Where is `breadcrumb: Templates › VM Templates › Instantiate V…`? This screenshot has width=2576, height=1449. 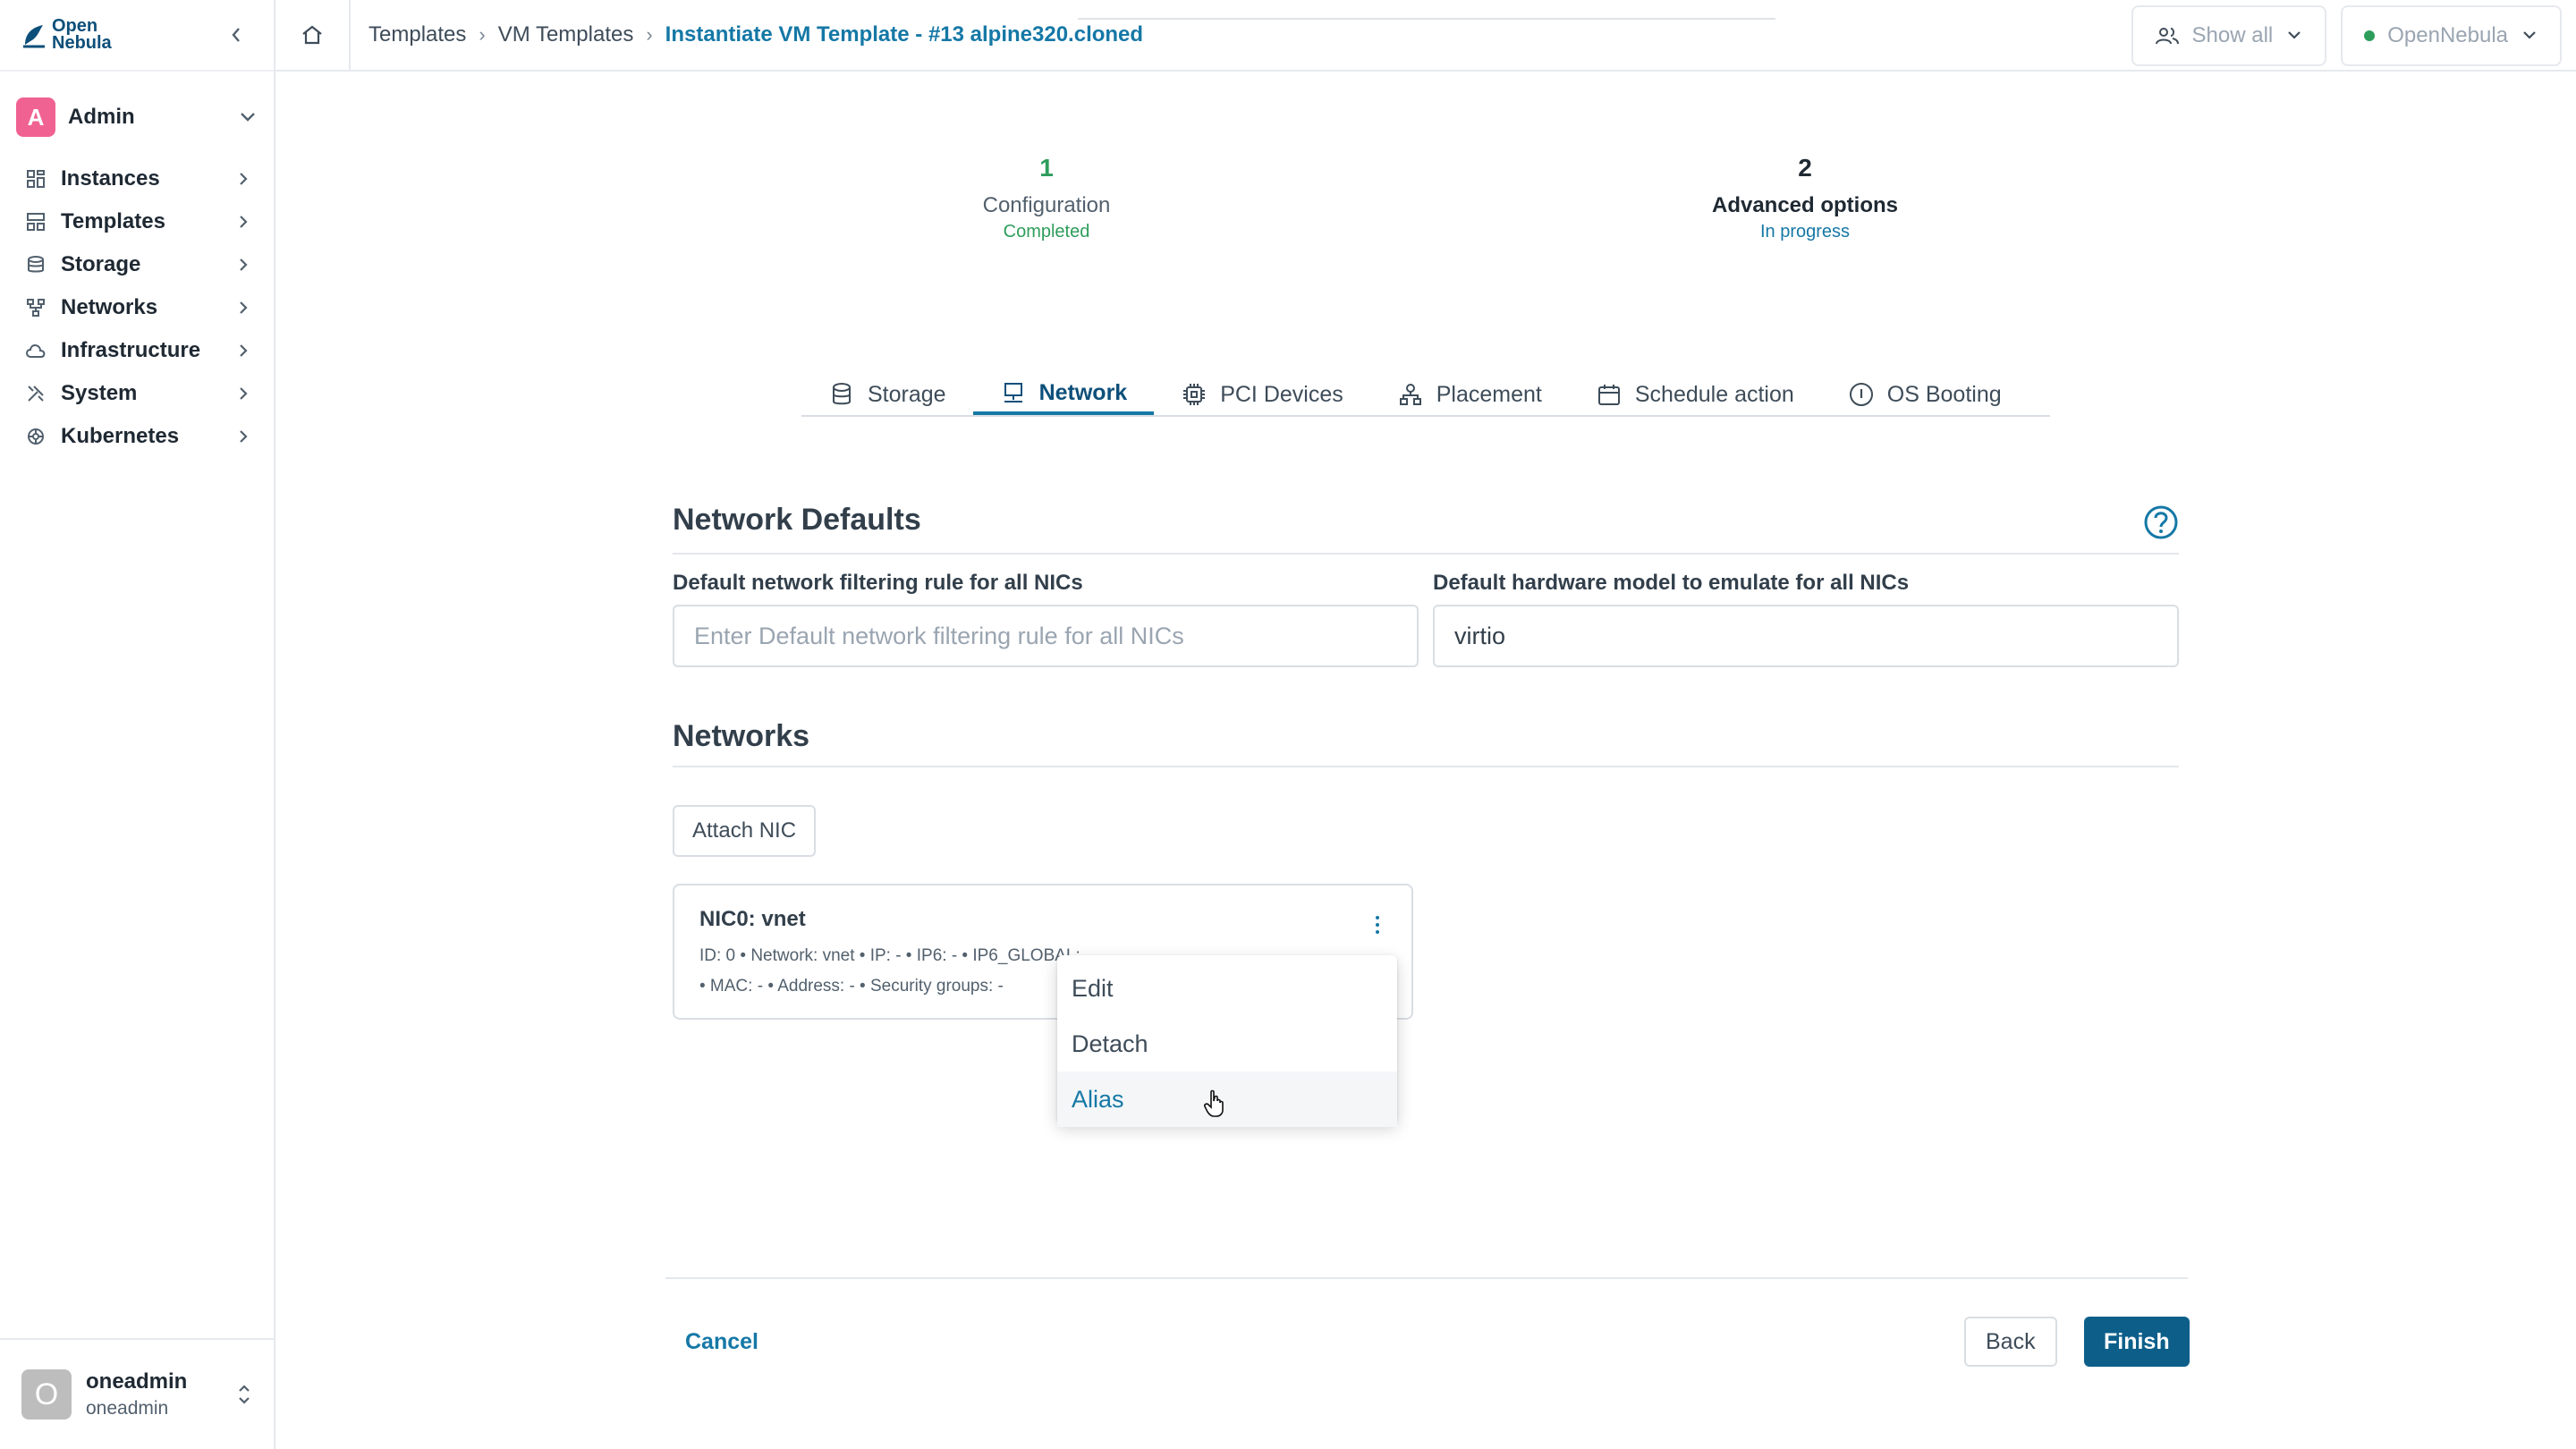
breadcrumb: Templates › VM Templates › Instantiate V… is located at coordinates (747, 34).